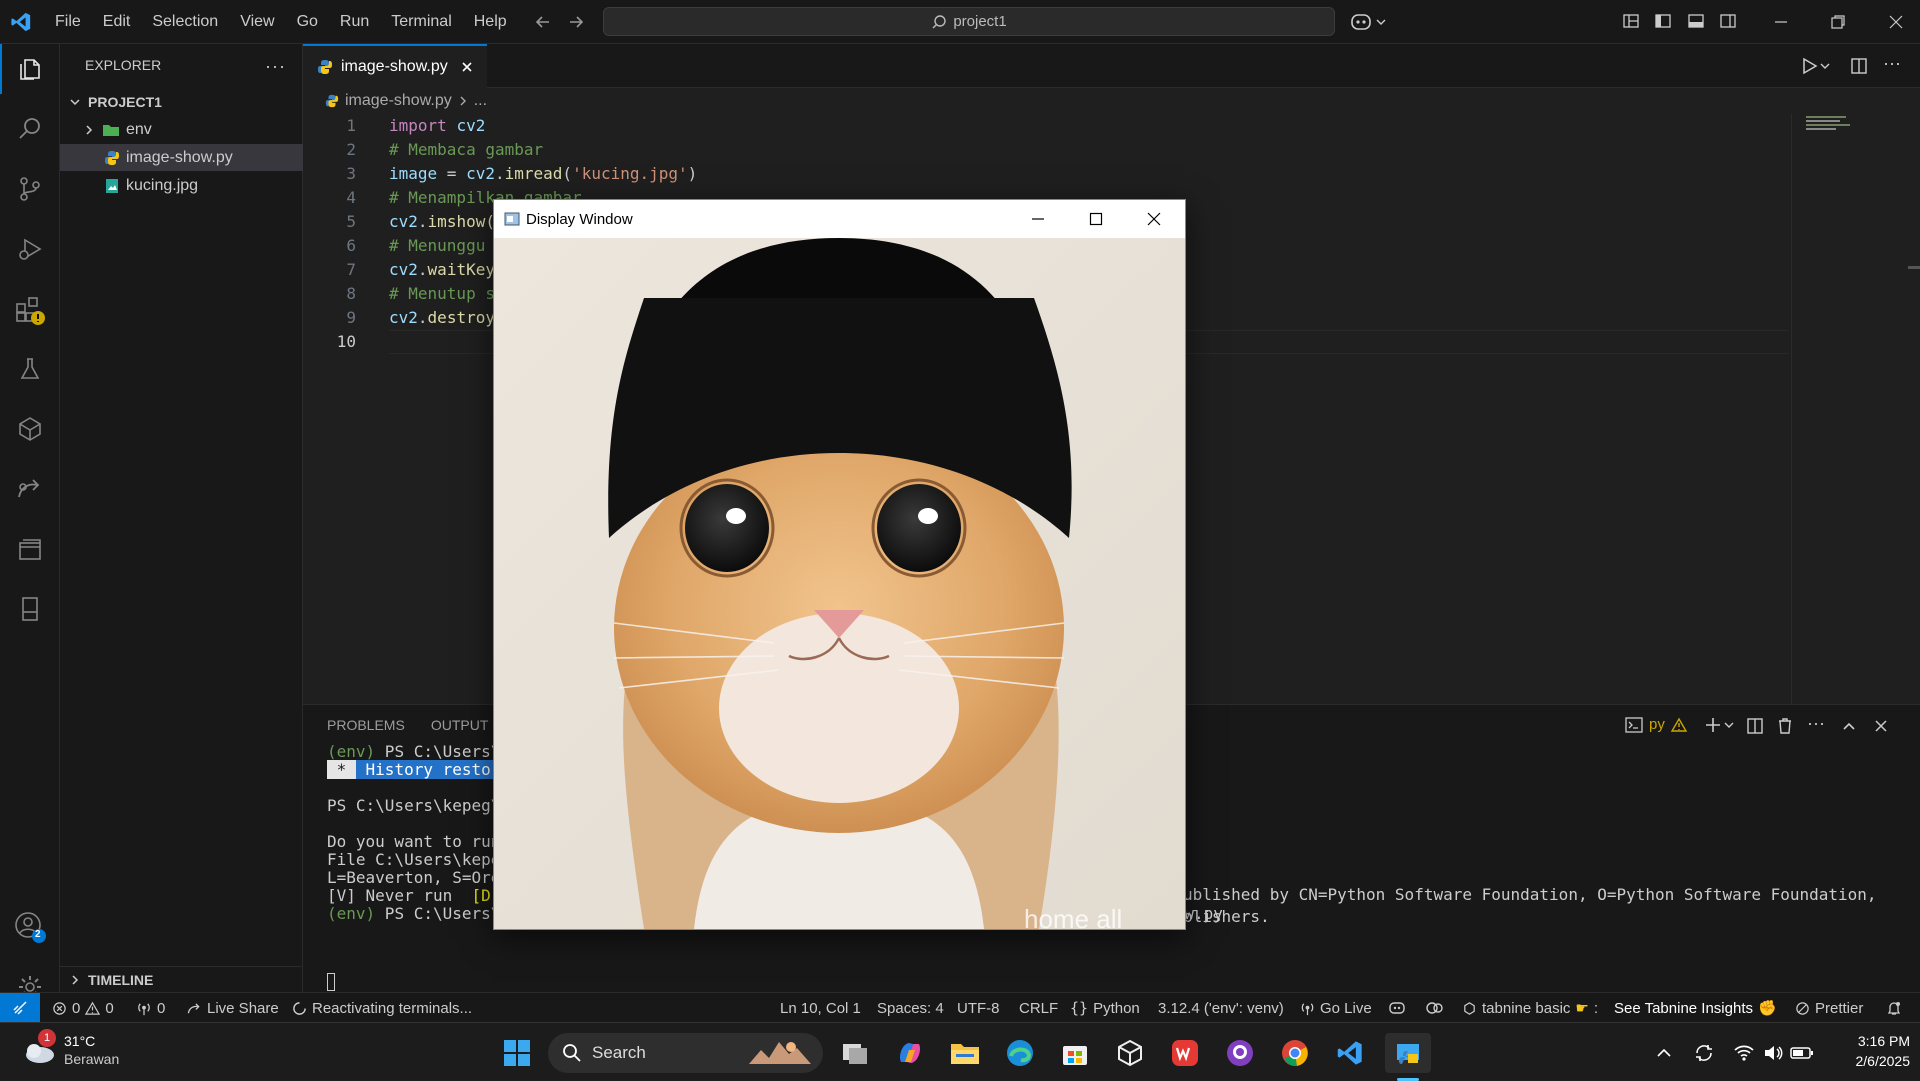 The width and height of the screenshot is (1920, 1081). I want to click on command-center-search: project1, so click(969, 21).